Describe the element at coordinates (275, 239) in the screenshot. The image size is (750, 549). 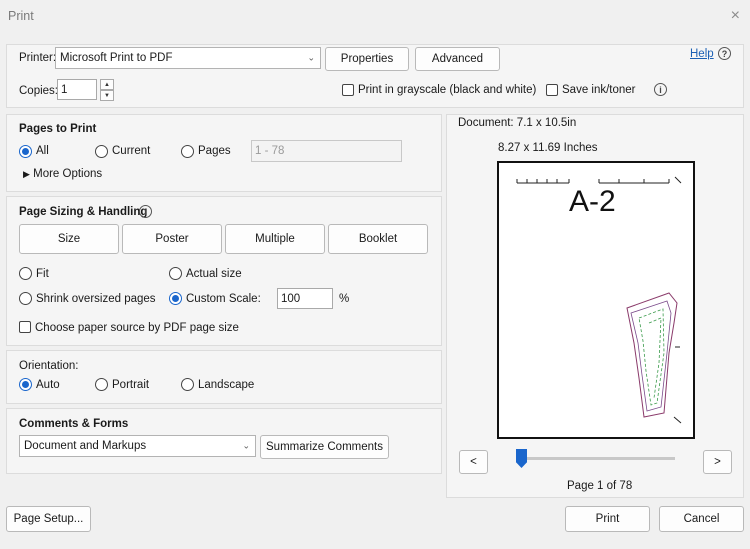
I see `tab-multiple: Multiple` at that location.